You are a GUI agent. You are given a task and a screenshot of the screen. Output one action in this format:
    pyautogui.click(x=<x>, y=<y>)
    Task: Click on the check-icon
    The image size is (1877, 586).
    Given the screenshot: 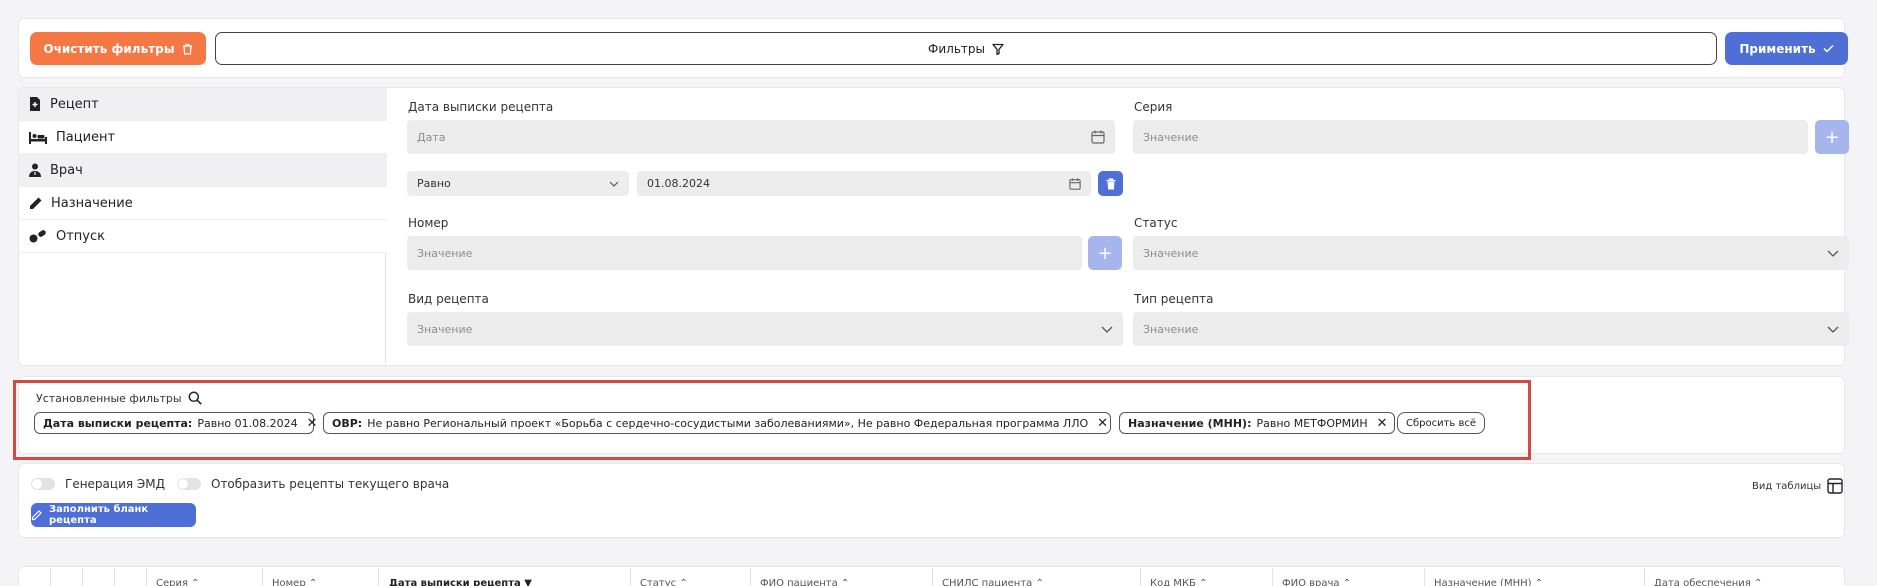 What is the action you would take?
    pyautogui.click(x=1828, y=48)
    